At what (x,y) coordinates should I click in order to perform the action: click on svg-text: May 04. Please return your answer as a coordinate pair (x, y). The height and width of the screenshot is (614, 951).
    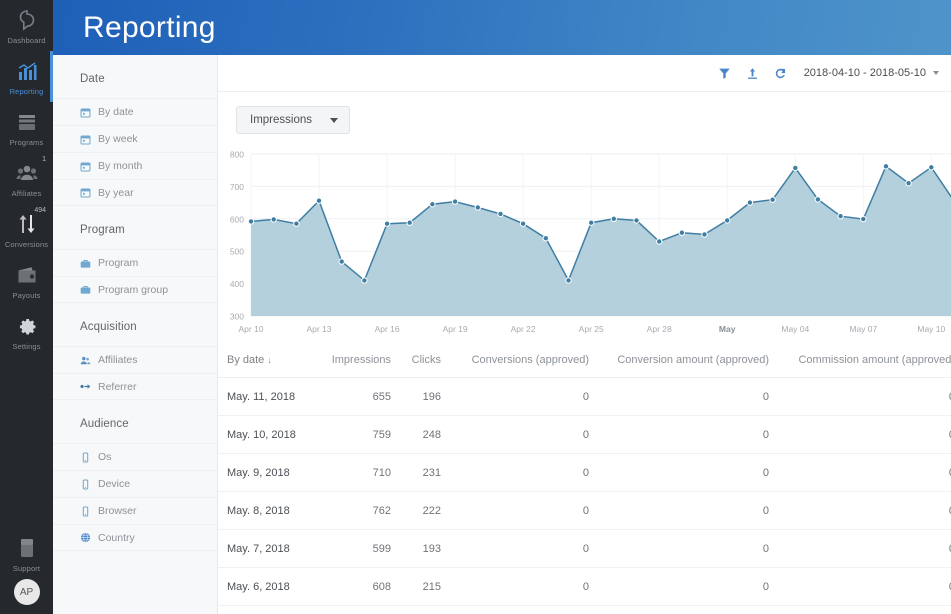
    Looking at the image, I should click on (795, 329).